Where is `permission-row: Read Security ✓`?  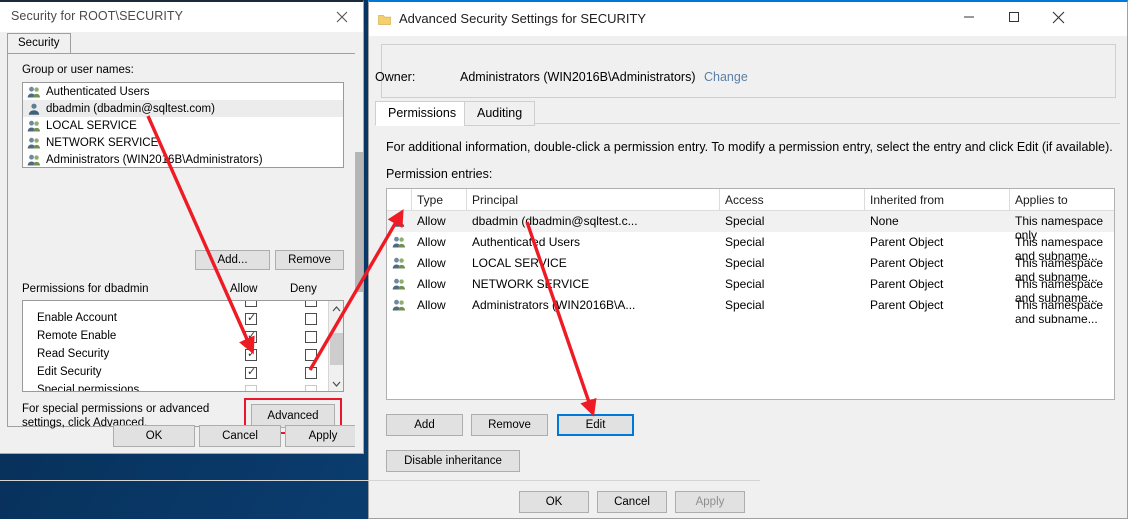
permission-row: Read Security ✓ is located at coordinates (175, 355).